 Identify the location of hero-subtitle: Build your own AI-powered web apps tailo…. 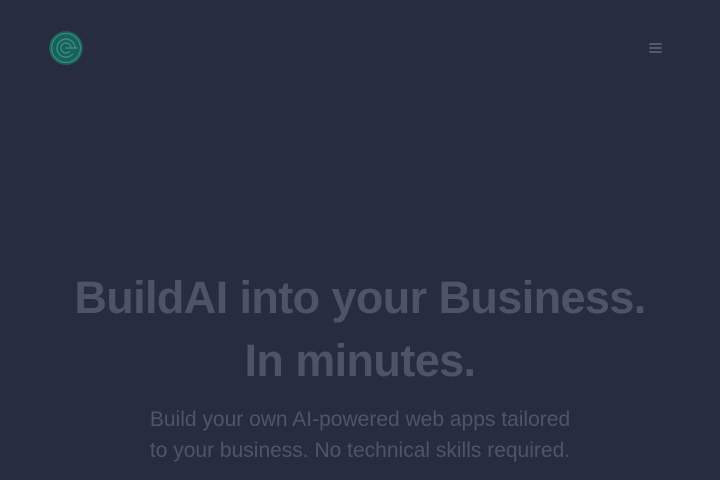
(360, 435).